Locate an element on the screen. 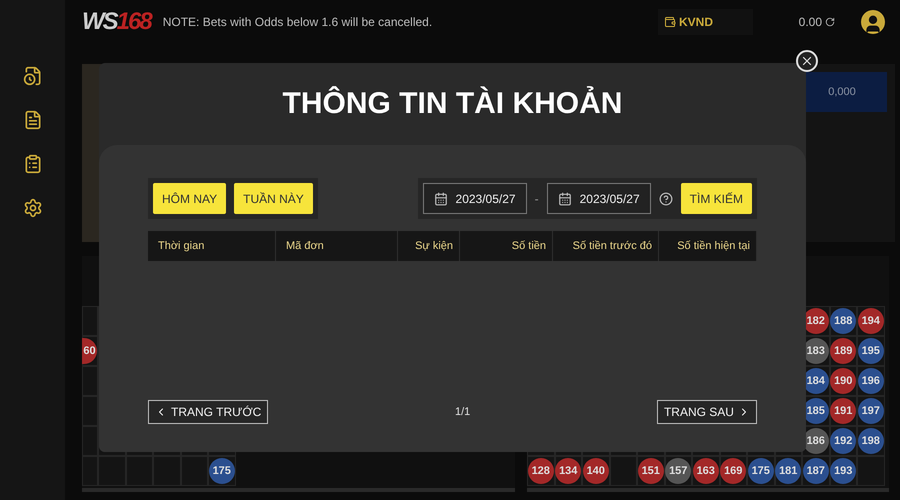 This screenshot has height=500, width=900. result-ball: 195 is located at coordinates (871, 351).